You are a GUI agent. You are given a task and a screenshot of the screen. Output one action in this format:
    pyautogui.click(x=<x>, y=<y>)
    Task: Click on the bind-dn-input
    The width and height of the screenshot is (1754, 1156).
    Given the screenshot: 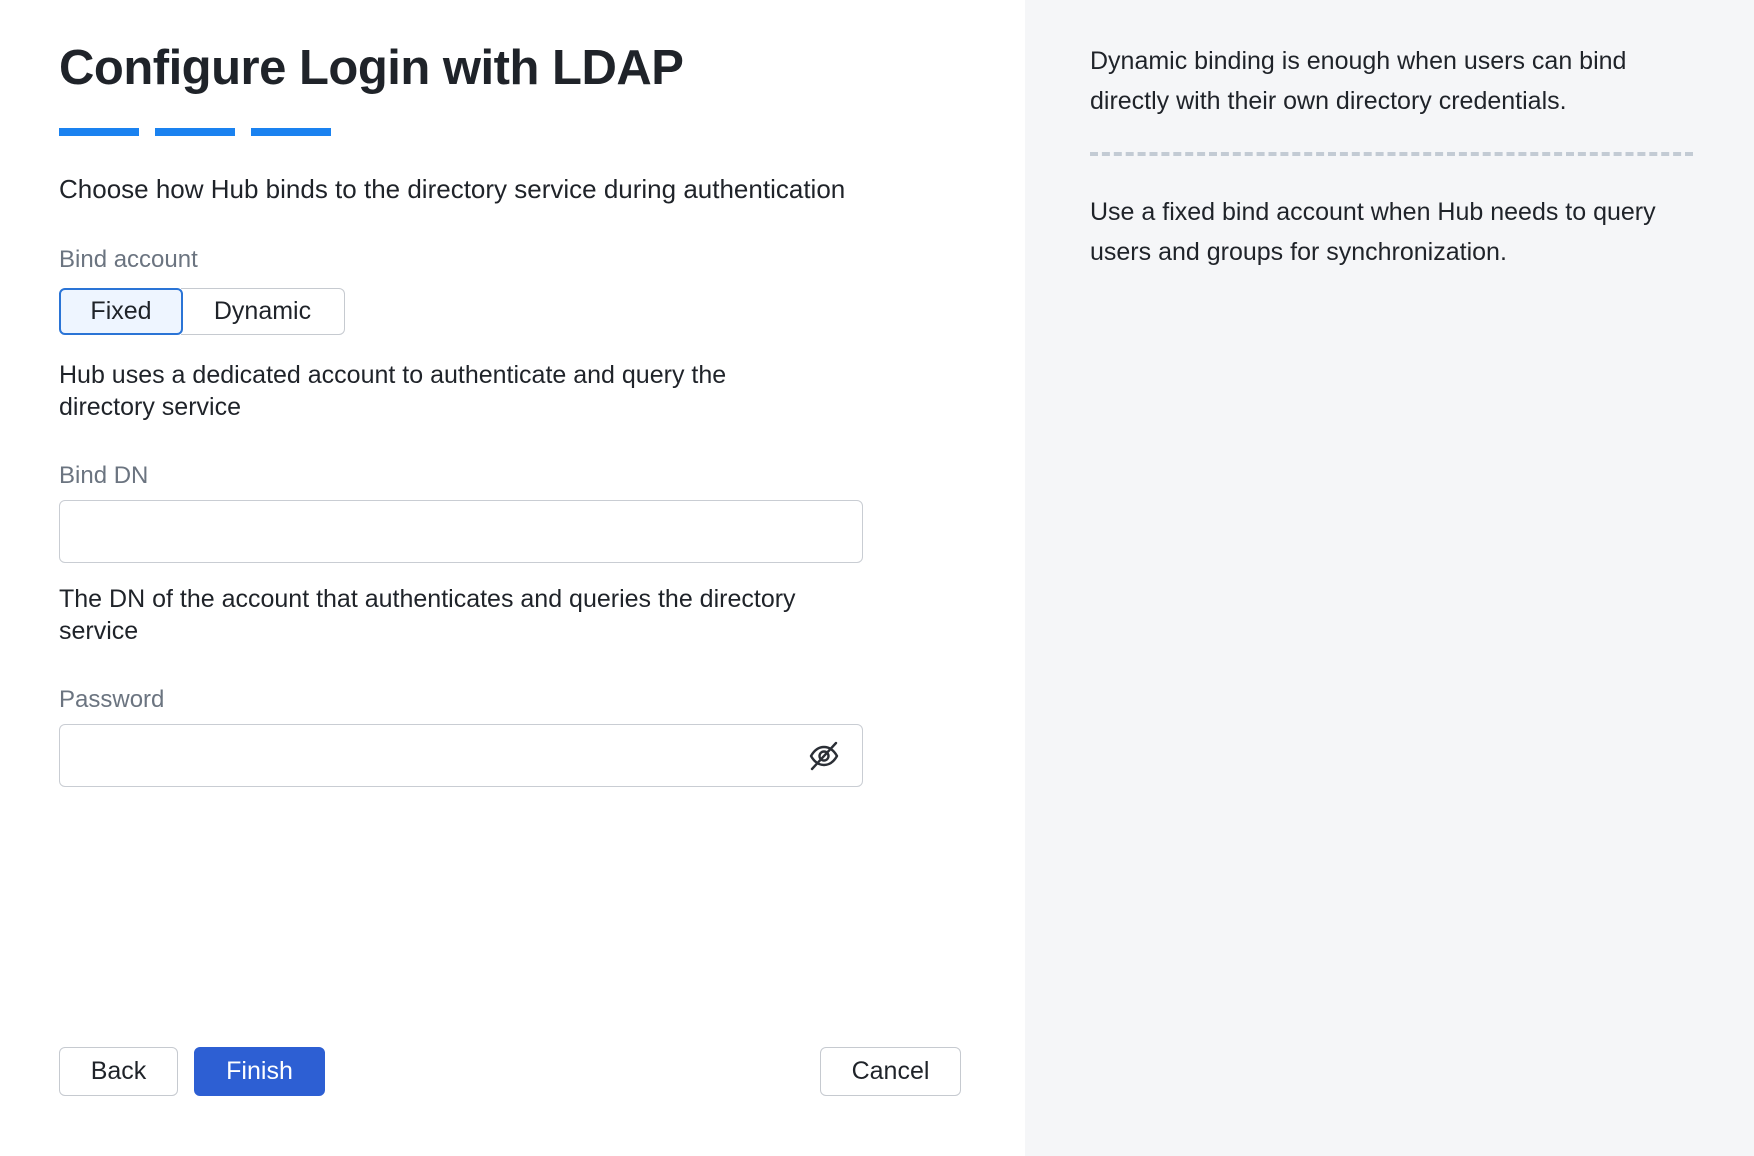 What is the action you would take?
    pyautogui.click(x=461, y=531)
    